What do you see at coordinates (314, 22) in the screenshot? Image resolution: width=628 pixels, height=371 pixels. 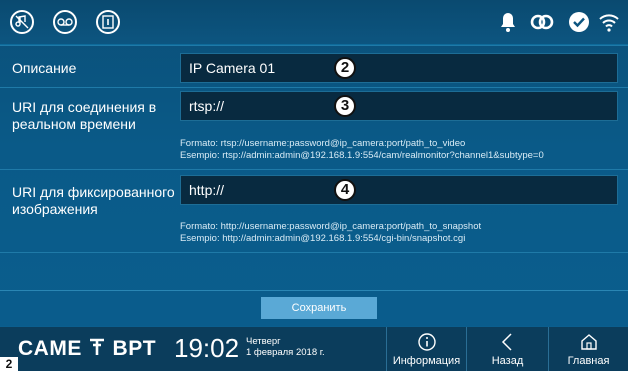 I see `status-bar` at bounding box center [314, 22].